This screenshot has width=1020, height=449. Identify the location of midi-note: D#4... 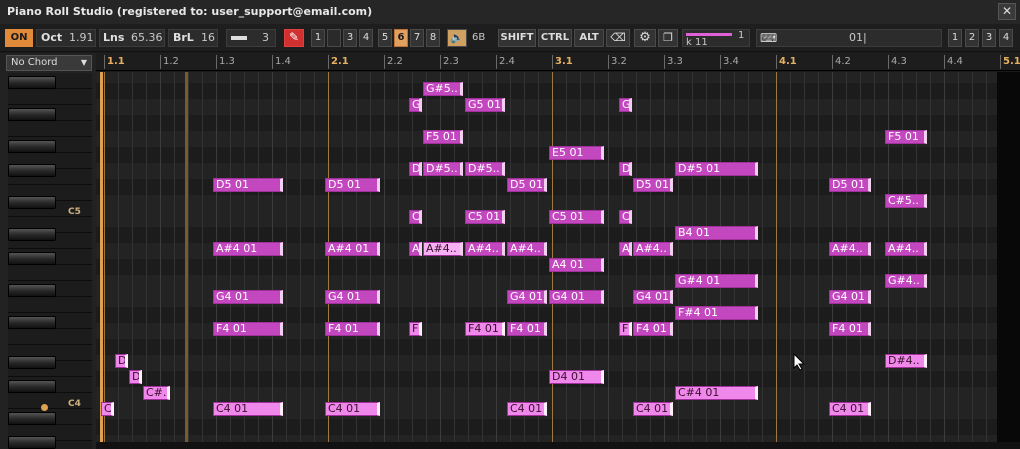
(906, 361).